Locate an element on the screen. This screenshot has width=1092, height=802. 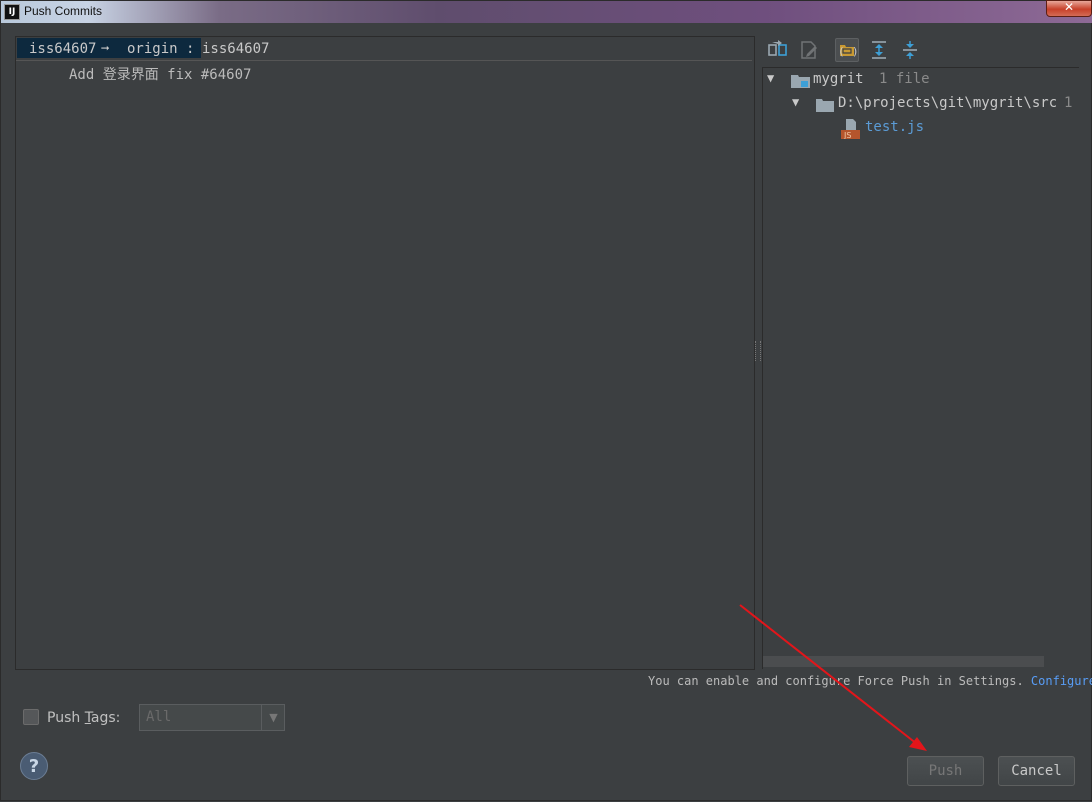
tree-root-row: ▼ mygrit 1 file is located at coordinates (917, 81).